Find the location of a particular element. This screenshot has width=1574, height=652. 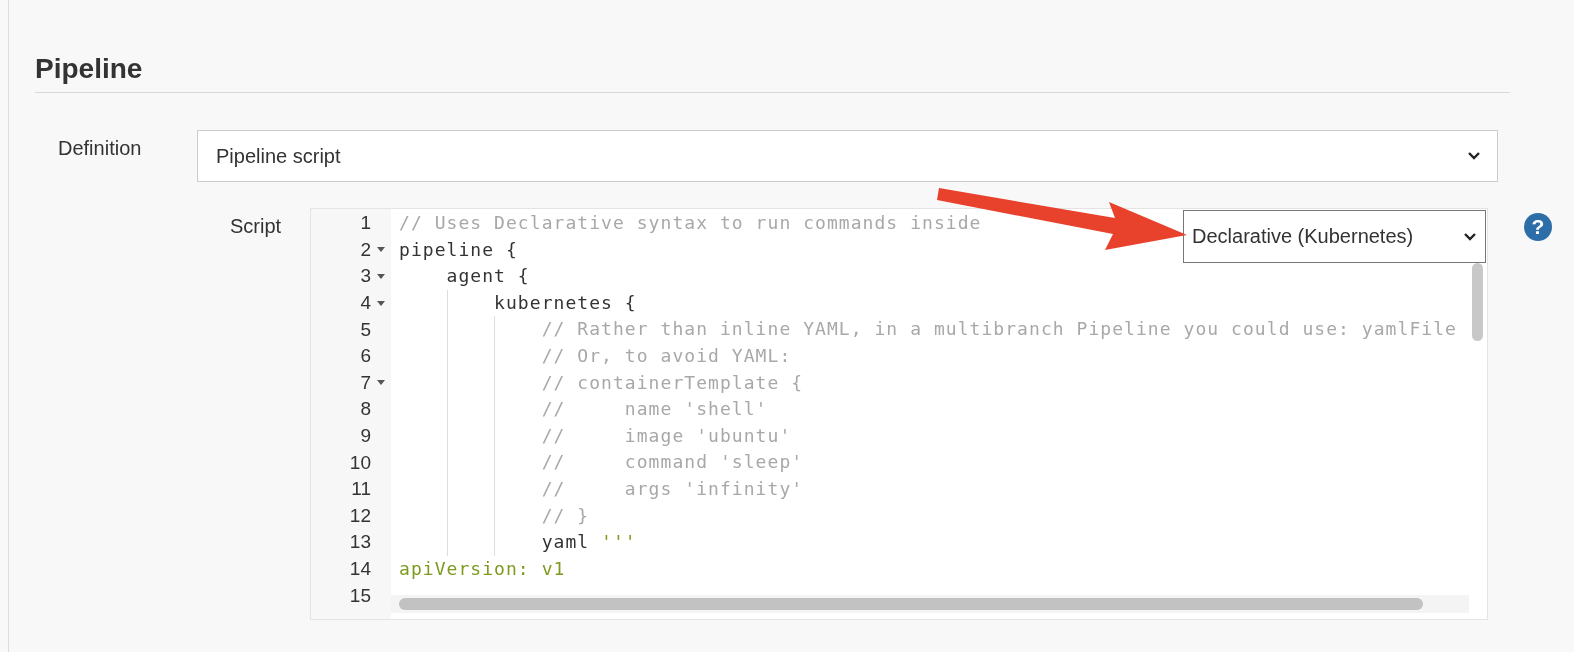

code-line: yaml ''' is located at coordinates (518, 542).